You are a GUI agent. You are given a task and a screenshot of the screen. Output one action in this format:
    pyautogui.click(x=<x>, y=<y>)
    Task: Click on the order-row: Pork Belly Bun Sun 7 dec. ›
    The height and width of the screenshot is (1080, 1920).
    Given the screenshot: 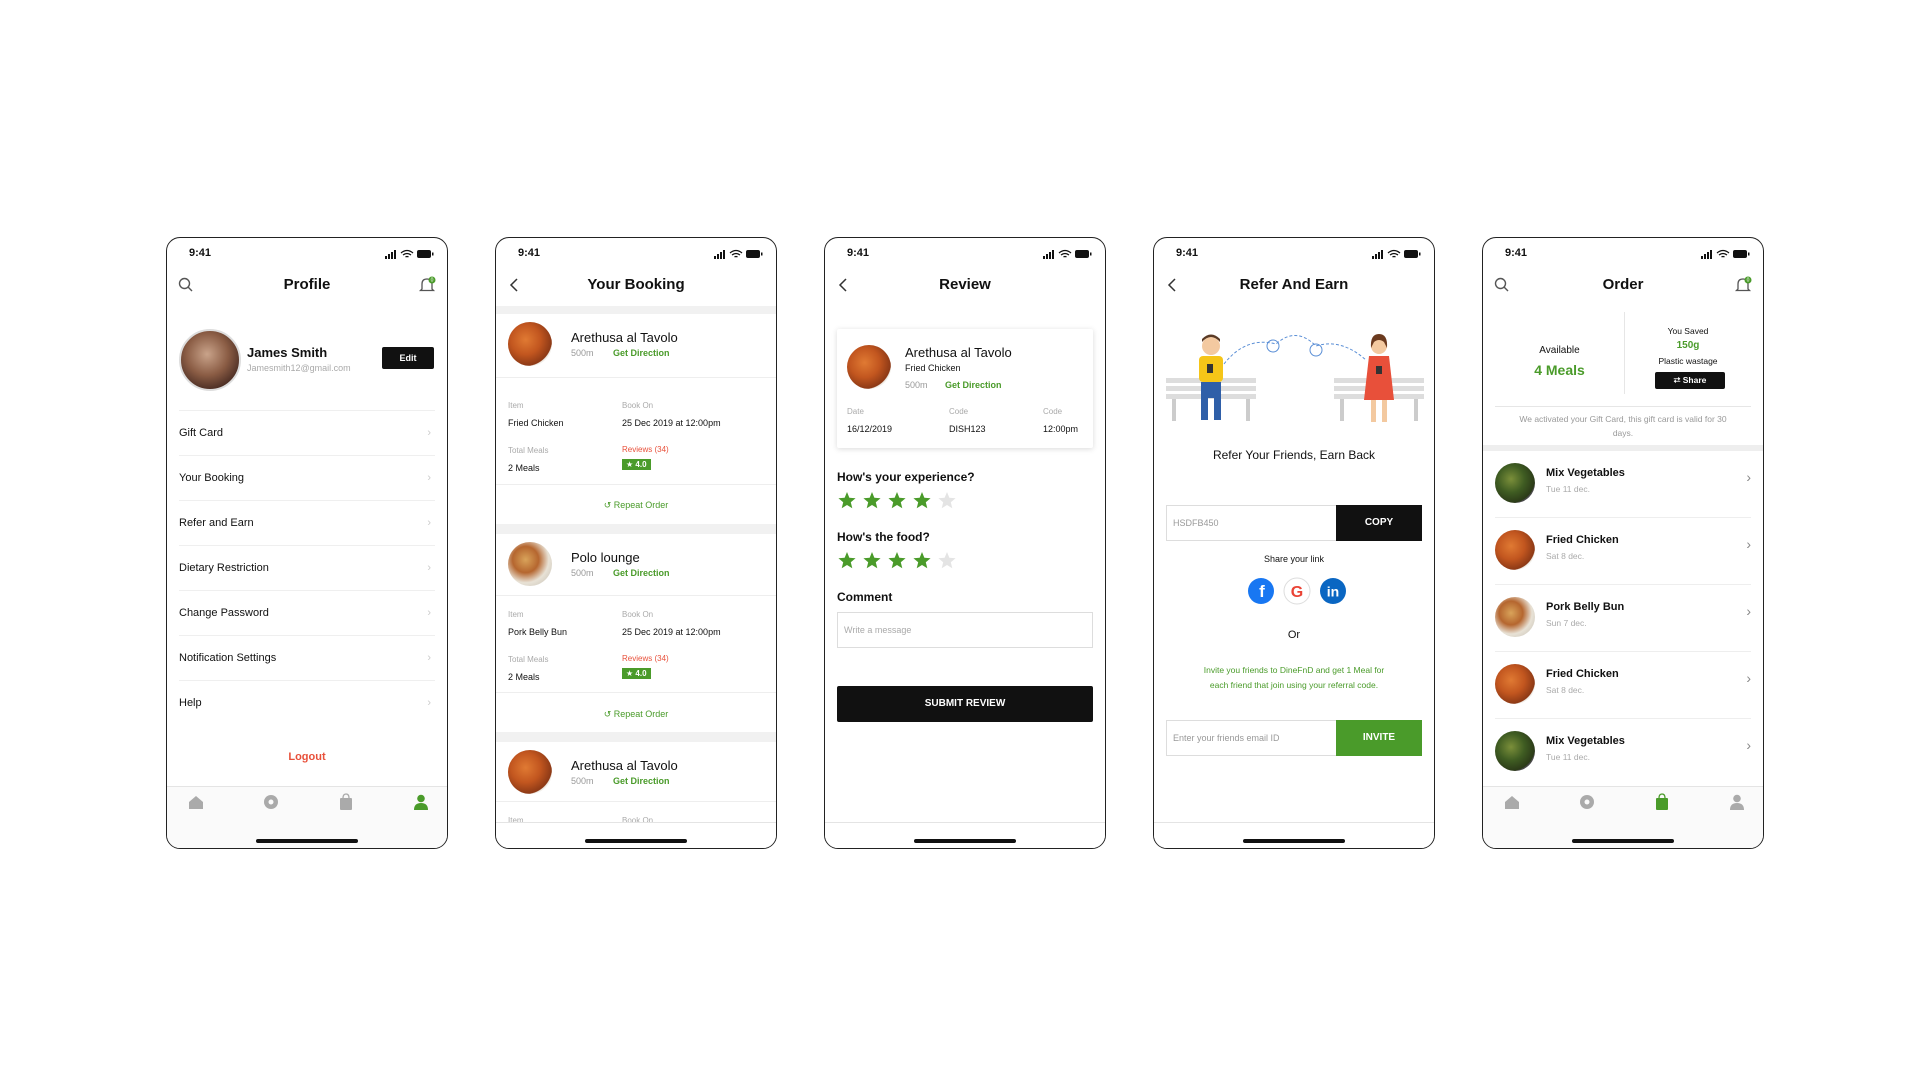 What is the action you would take?
    pyautogui.click(x=1623, y=618)
    